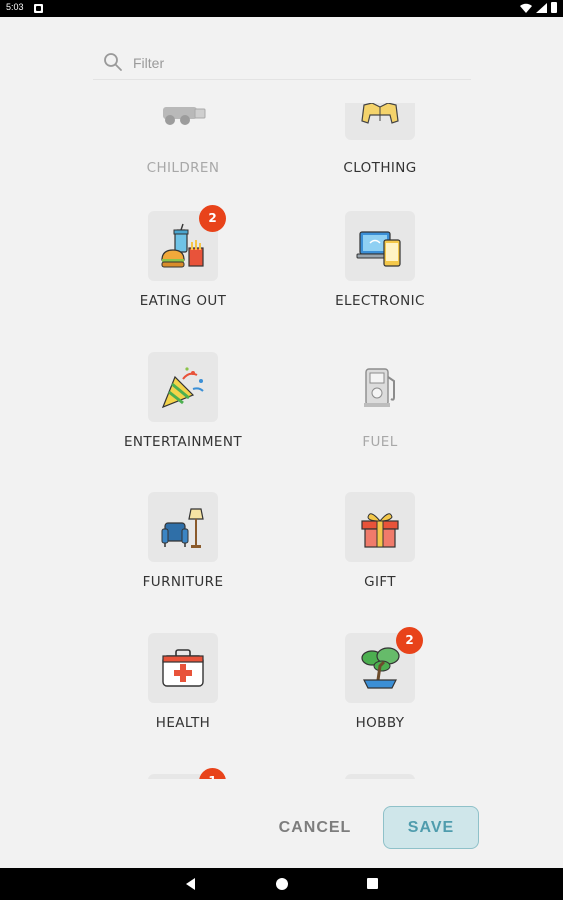  Describe the element at coordinates (378, 249) in the screenshot. I see `devices-icon` at that location.